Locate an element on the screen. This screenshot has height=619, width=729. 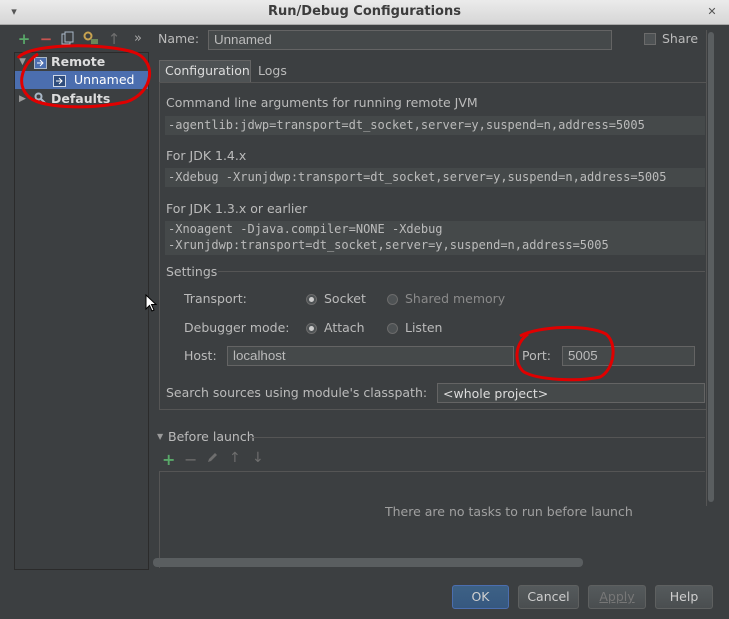
before-launch-empty-text: There are no tasks to run before launch is located at coordinates (509, 511).